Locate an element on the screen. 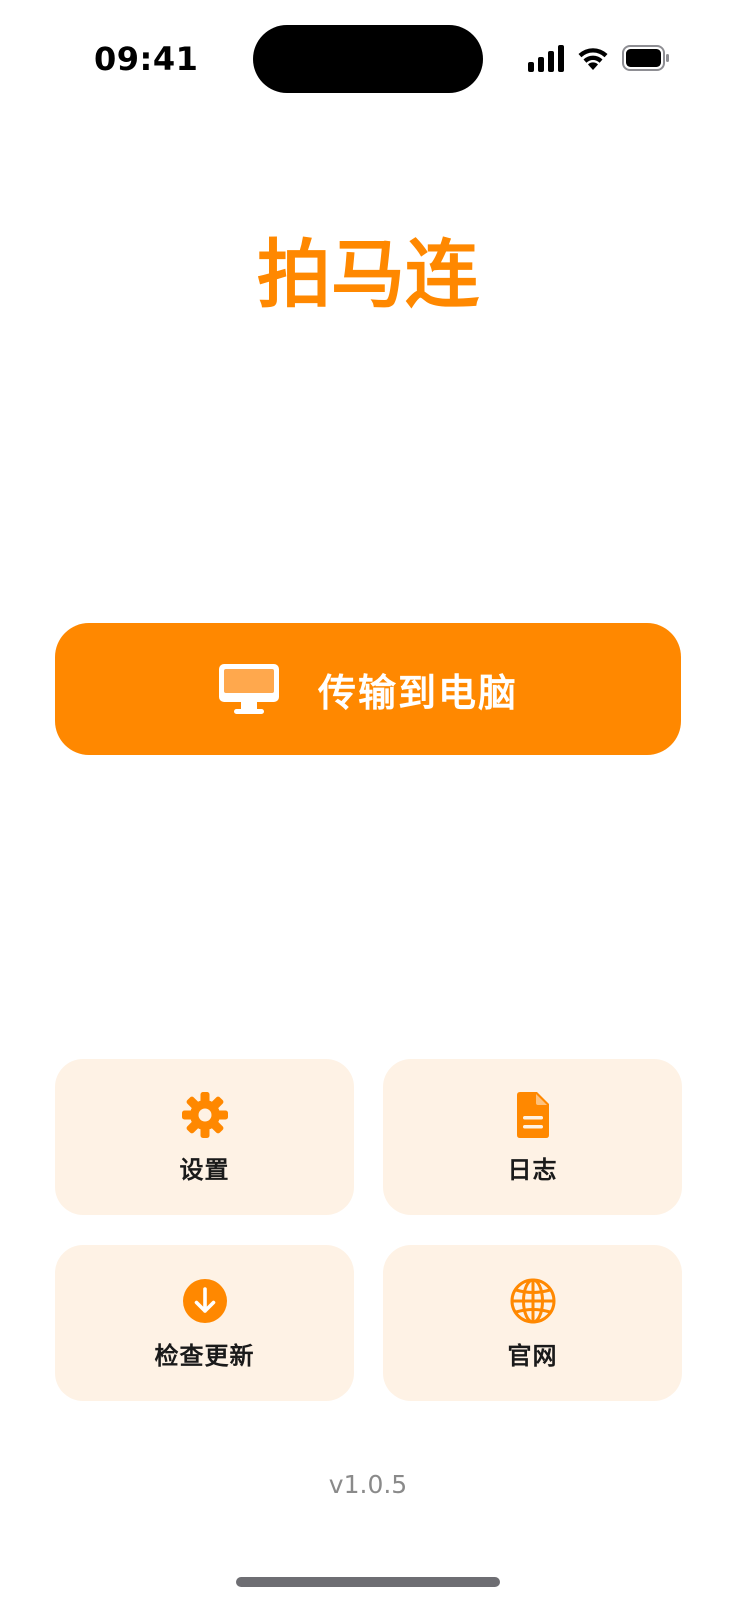 The width and height of the screenshot is (736, 1600). website-tile: 官网 is located at coordinates (532, 1323).